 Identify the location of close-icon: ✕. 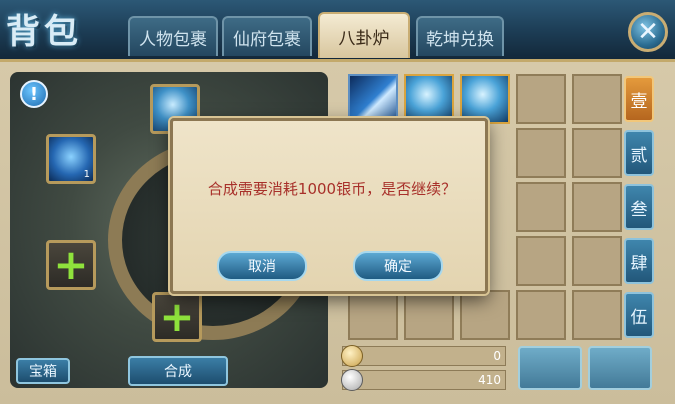
(648, 32).